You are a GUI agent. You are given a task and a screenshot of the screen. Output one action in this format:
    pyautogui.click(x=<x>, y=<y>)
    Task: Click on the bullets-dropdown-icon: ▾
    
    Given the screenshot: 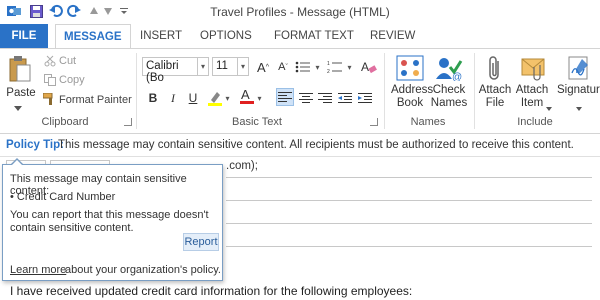 What is the action you would take?
    pyautogui.click(x=317, y=67)
    